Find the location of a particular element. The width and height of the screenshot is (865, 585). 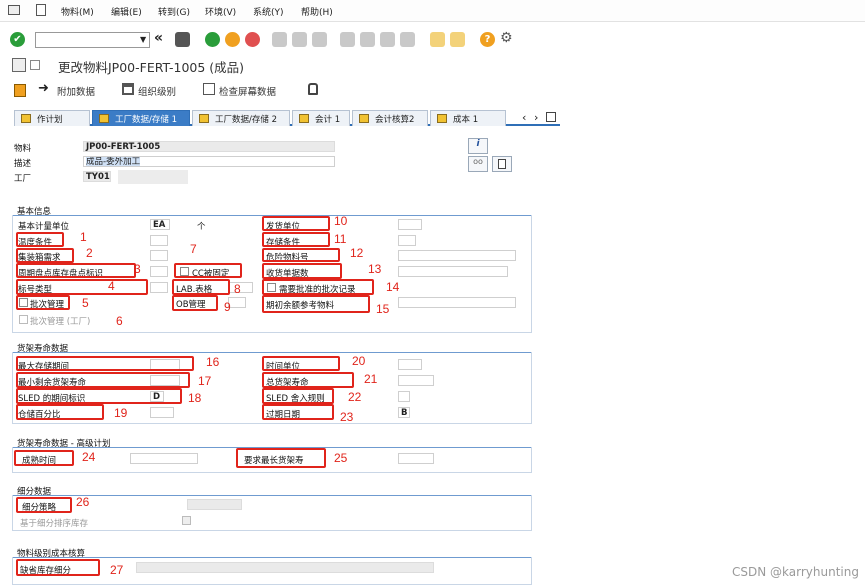

req-max-shelf-field is located at coordinates (416, 458).